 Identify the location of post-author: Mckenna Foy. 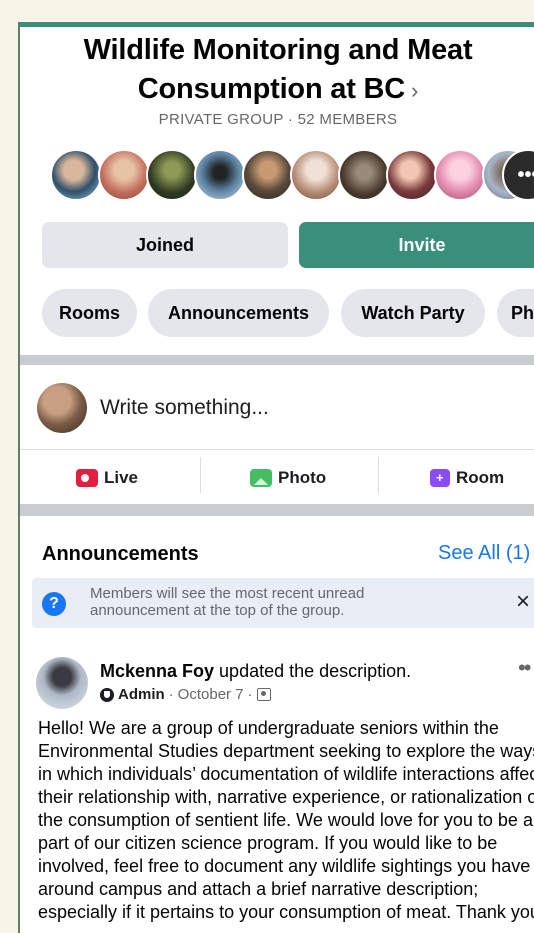
(157, 671).